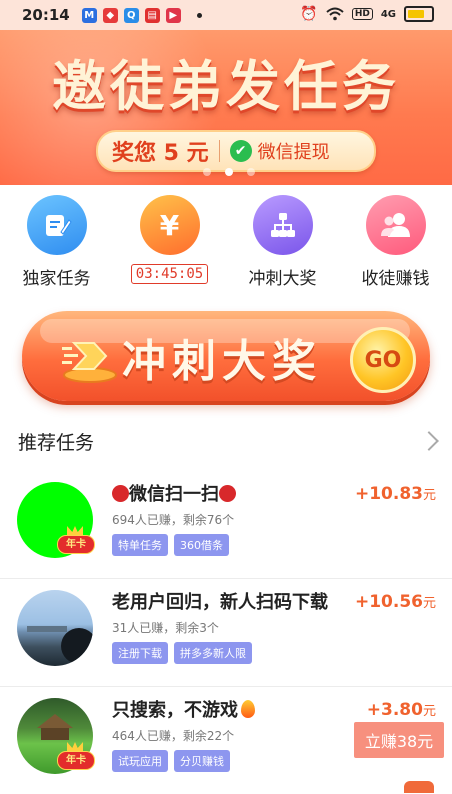 The image size is (452, 794). Describe the element at coordinates (282, 225) in the screenshot. I see `network-icon` at that location.